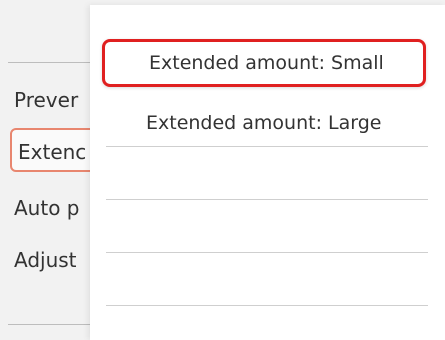 This screenshot has height=340, width=445. Describe the element at coordinates (56, 260) in the screenshot. I see `menu-item-adjust: Adjust` at that location.